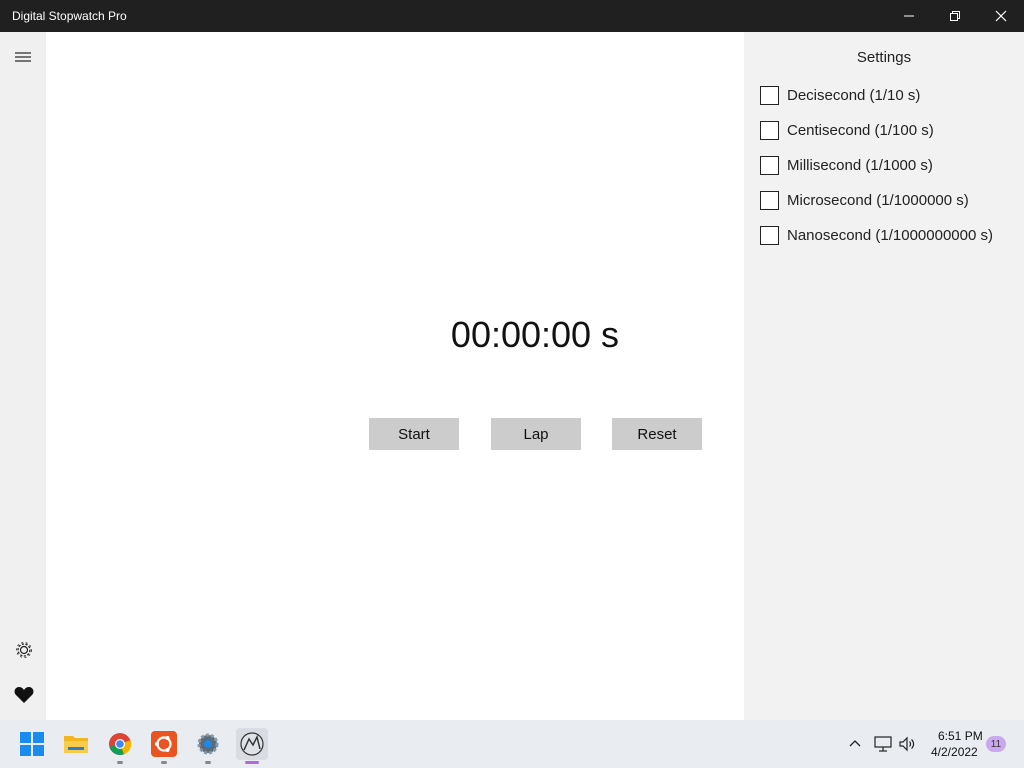 The image size is (1024, 768). What do you see at coordinates (208, 746) in the screenshot?
I see `settings-app-icon` at bounding box center [208, 746].